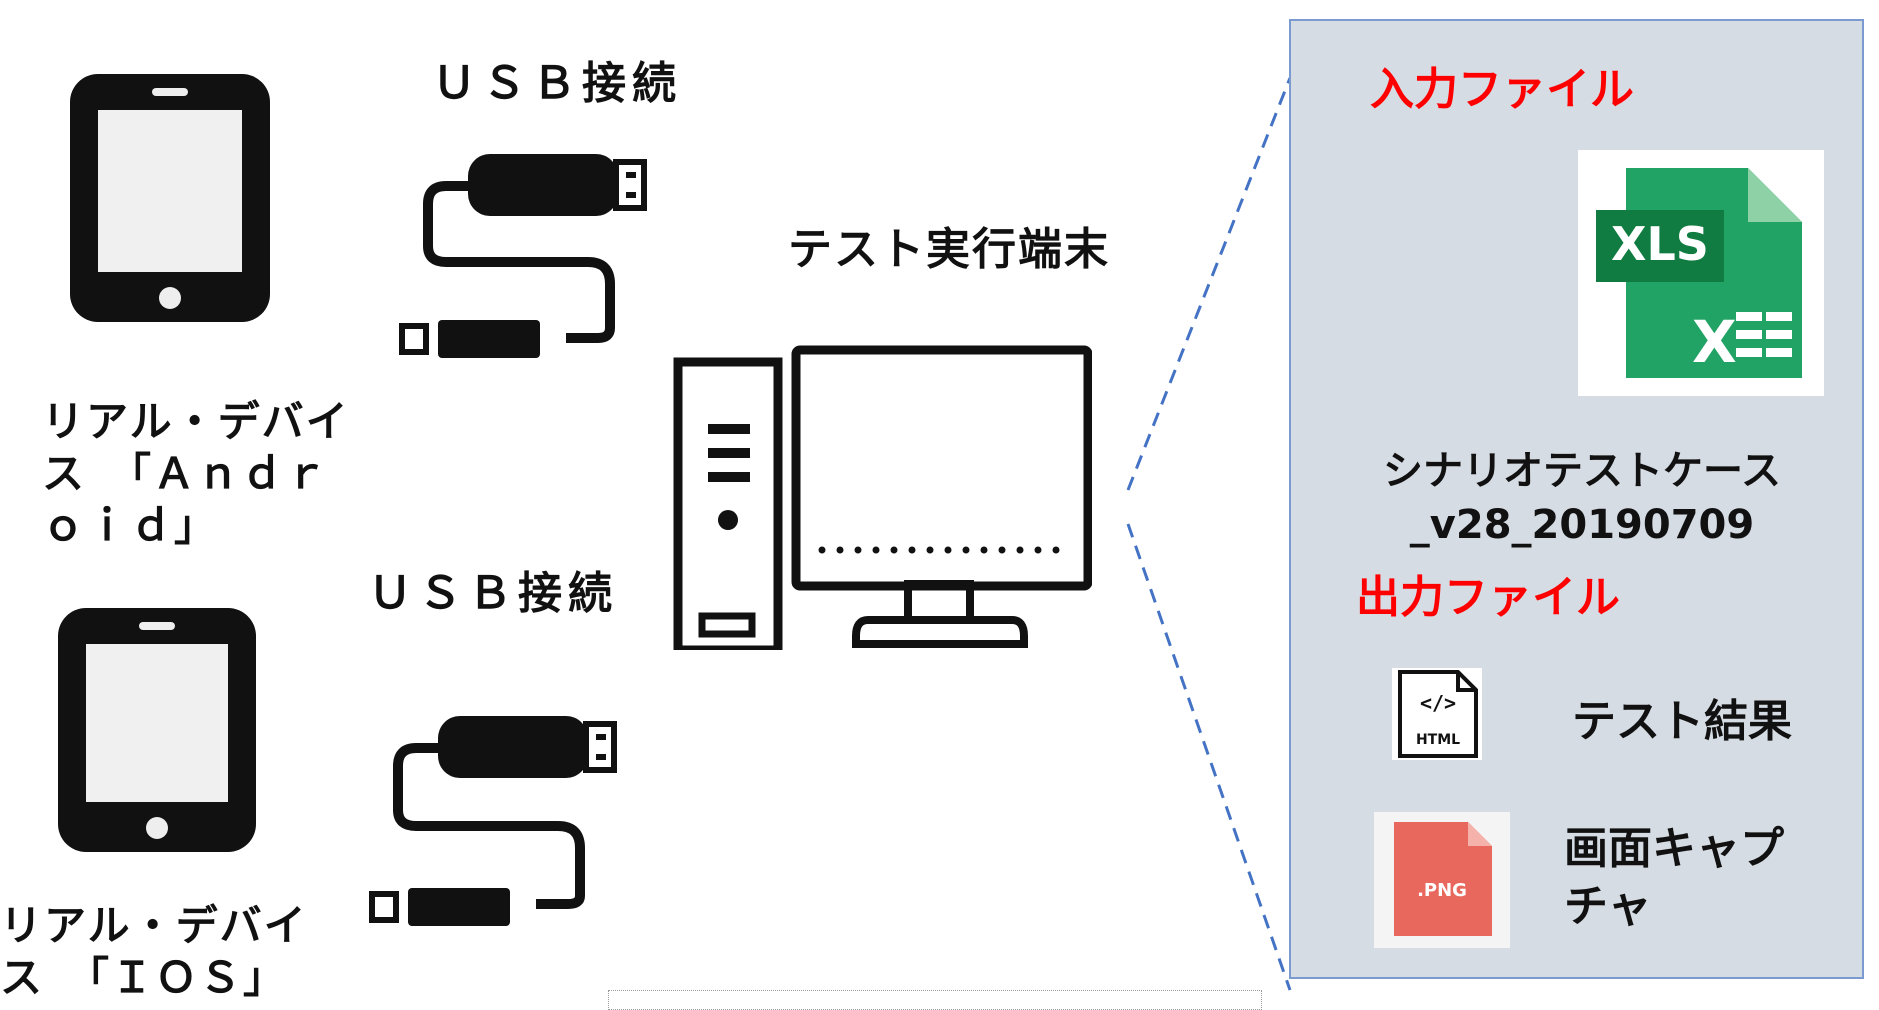 Image resolution: width=1879 pixels, height=1010 pixels. I want to click on html-badge-text: HTML, so click(1438, 740).